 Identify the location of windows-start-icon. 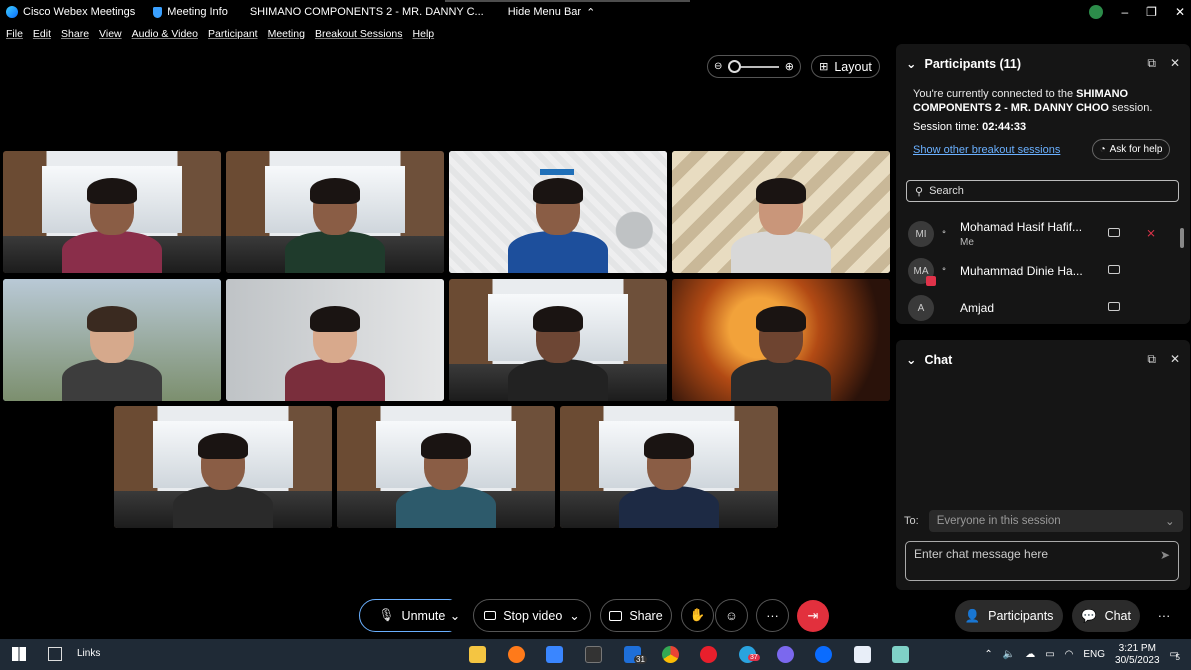
(19, 654).